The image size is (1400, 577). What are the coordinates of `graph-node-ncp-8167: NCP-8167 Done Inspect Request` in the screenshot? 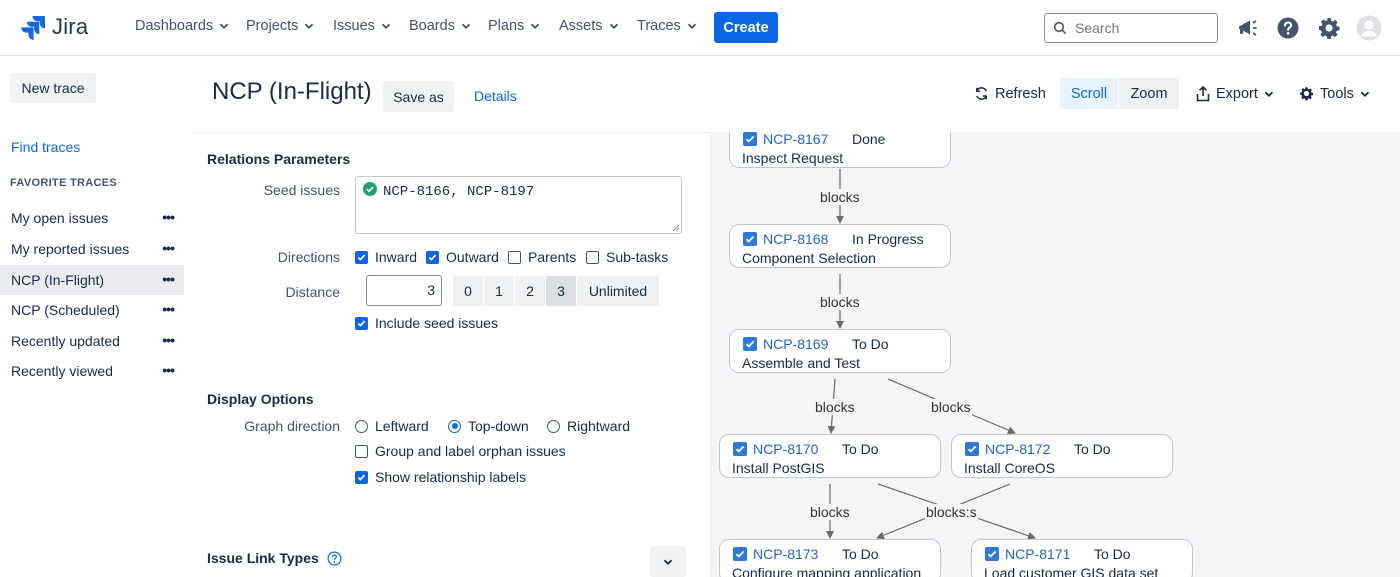 It's located at (840, 150).